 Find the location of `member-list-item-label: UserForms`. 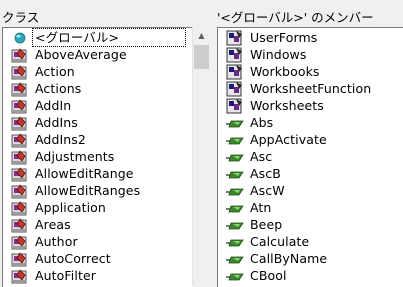

member-list-item-label: UserForms is located at coordinates (284, 37).